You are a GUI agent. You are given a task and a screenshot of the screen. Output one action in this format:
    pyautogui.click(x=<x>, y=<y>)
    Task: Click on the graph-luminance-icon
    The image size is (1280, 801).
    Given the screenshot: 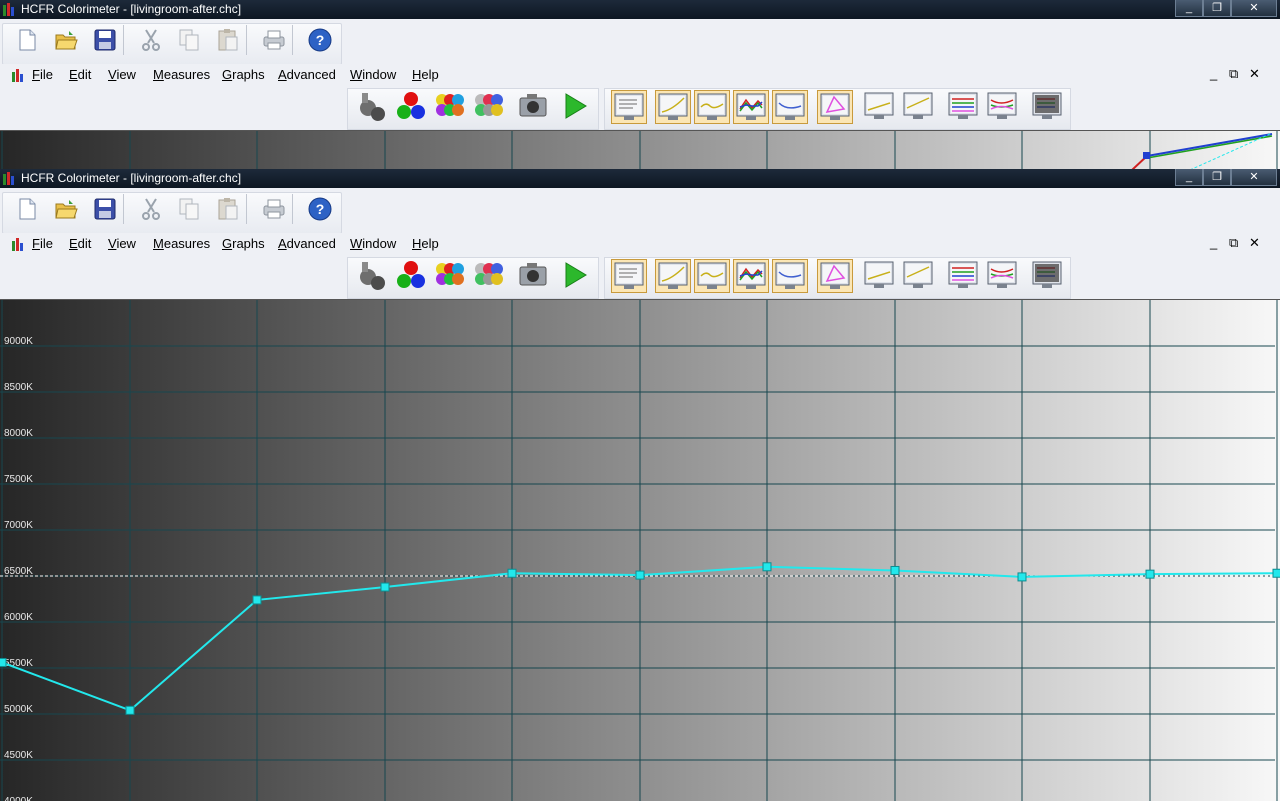 What is the action you would take?
    pyautogui.click(x=673, y=106)
    